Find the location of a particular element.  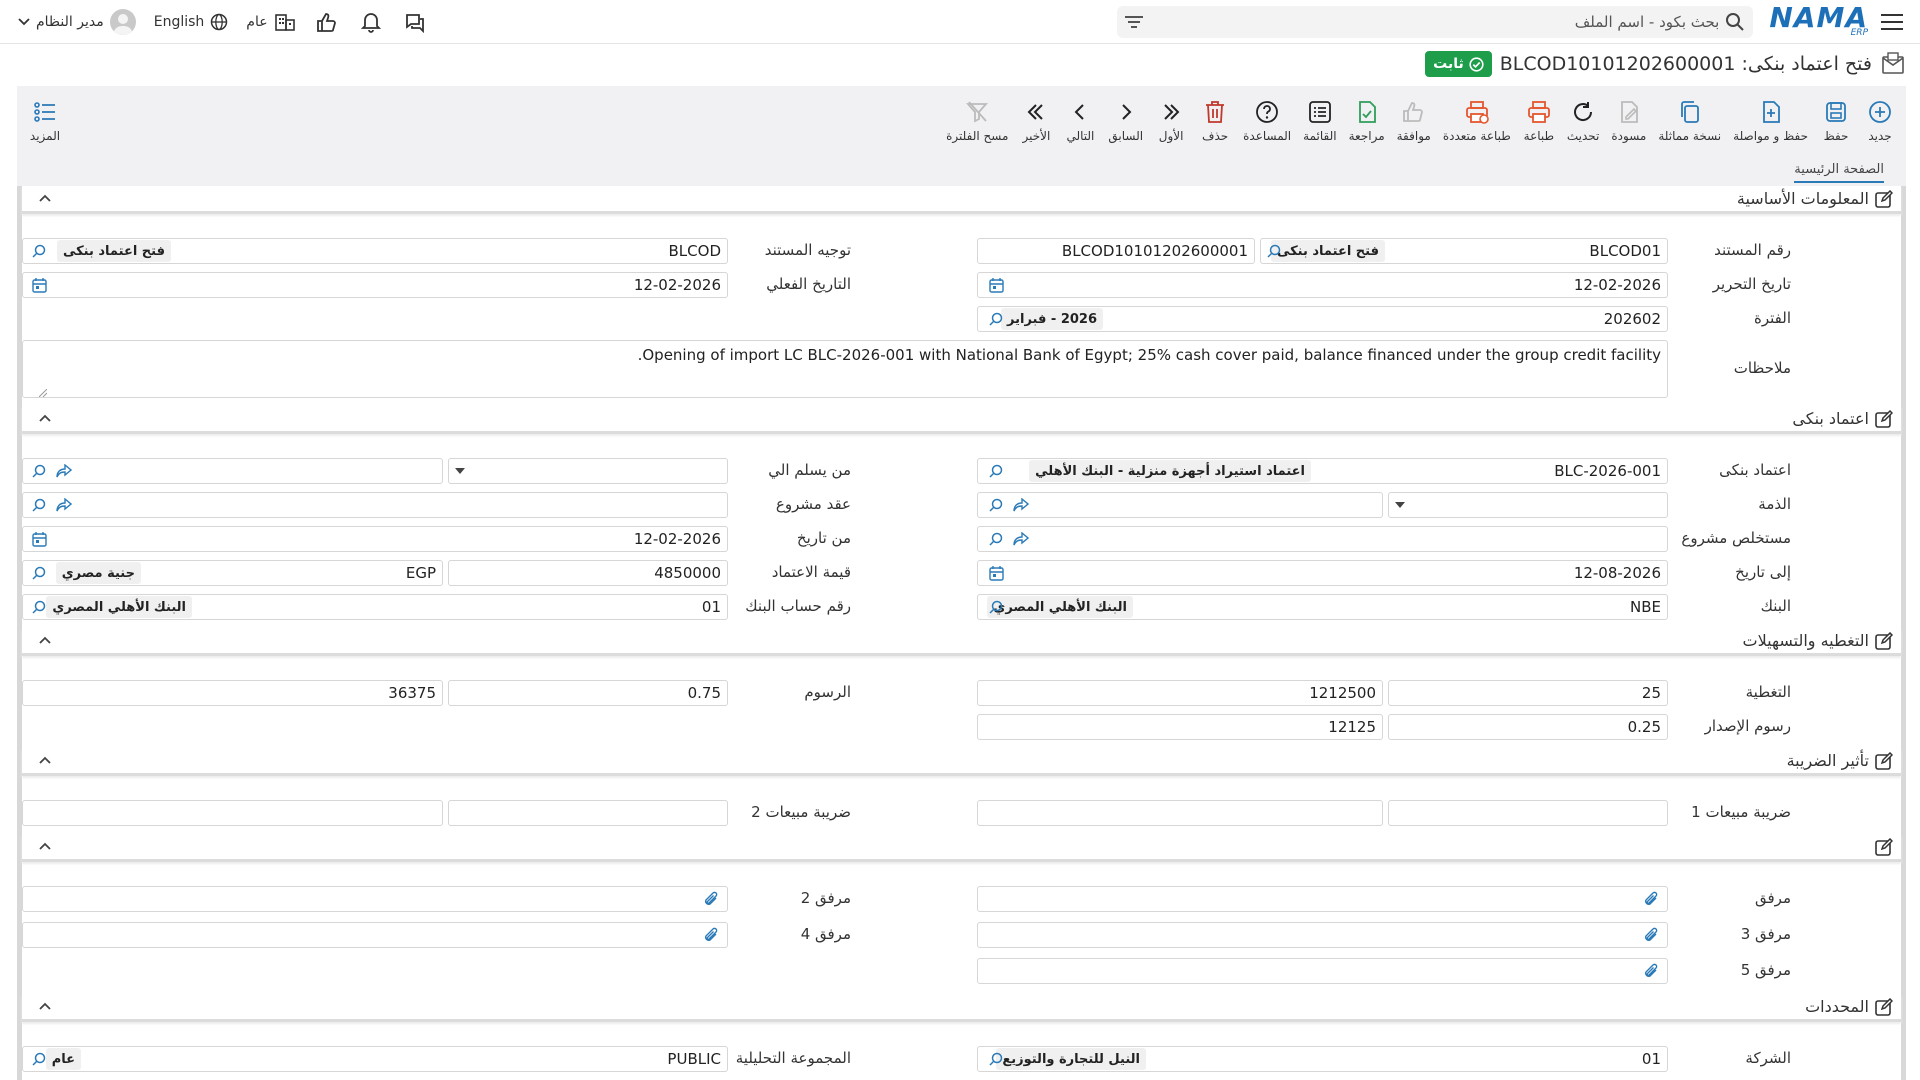

account-field is located at coordinates (1180, 505).